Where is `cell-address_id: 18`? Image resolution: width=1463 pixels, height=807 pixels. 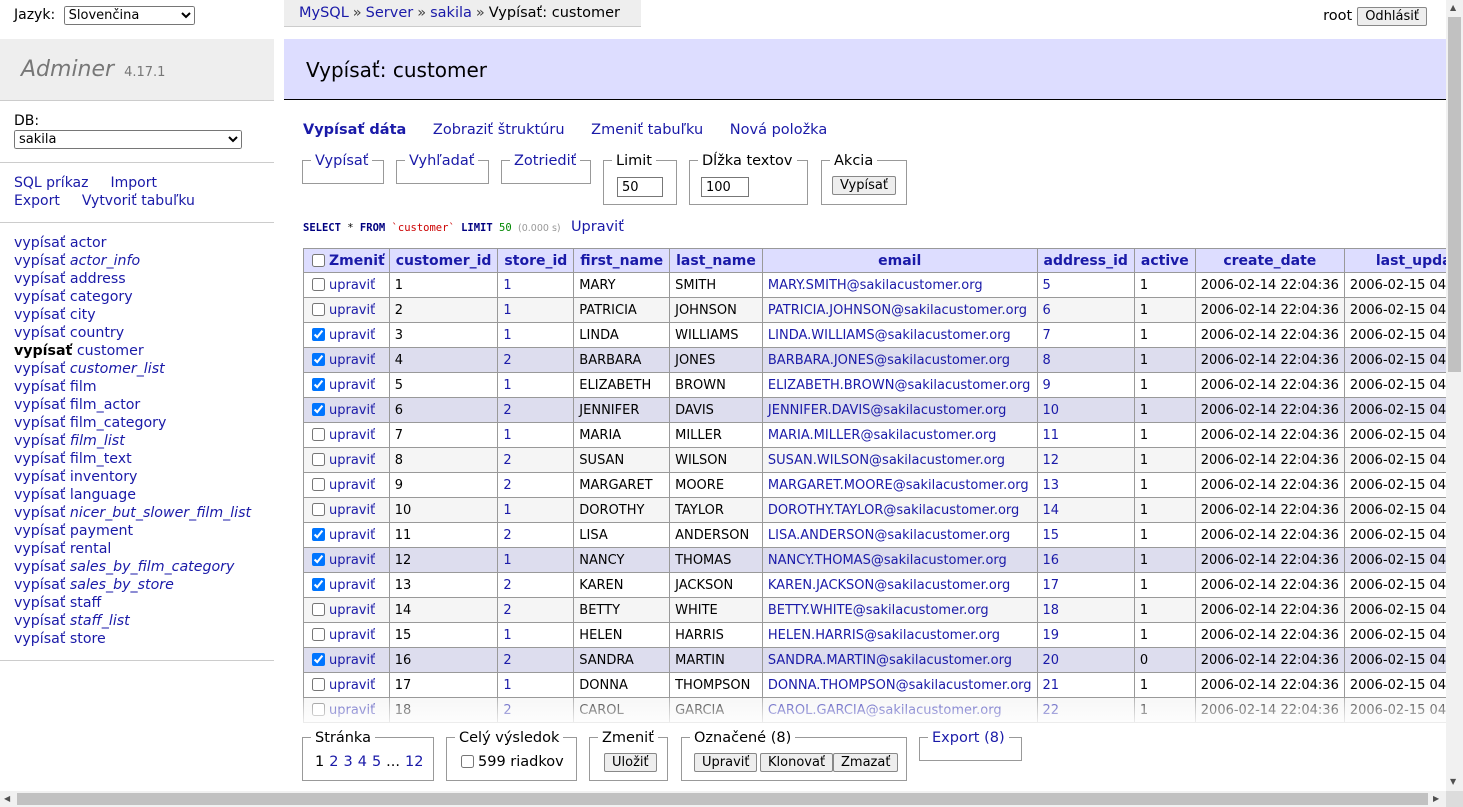
cell-address_id: 18 is located at coordinates (1085, 610).